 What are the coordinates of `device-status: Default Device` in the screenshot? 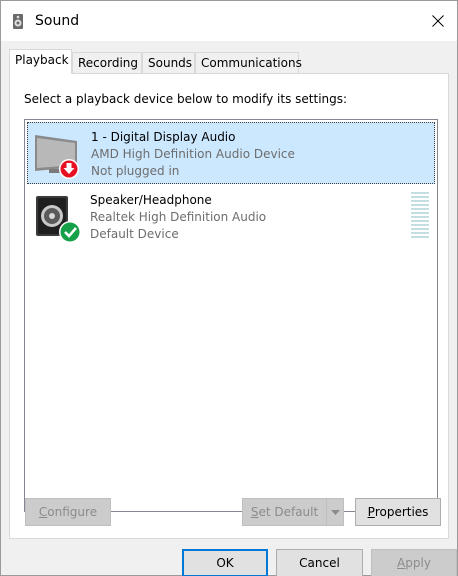 It's located at (134, 234).